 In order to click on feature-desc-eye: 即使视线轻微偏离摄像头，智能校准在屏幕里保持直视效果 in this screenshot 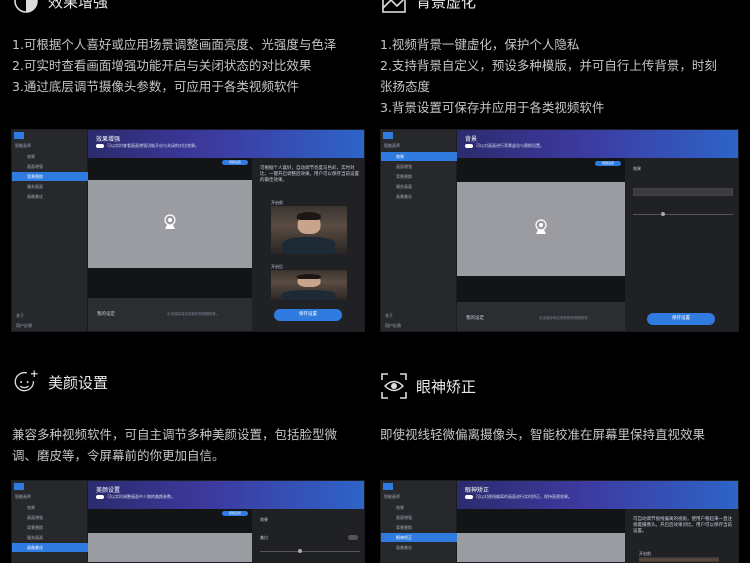, I will do `click(561, 434)`.